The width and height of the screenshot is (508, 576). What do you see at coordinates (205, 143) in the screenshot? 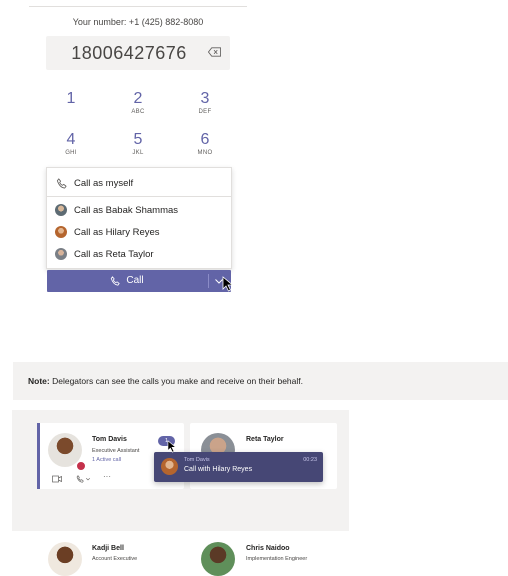
I see `dialpad-key-6: 6 MNO` at bounding box center [205, 143].